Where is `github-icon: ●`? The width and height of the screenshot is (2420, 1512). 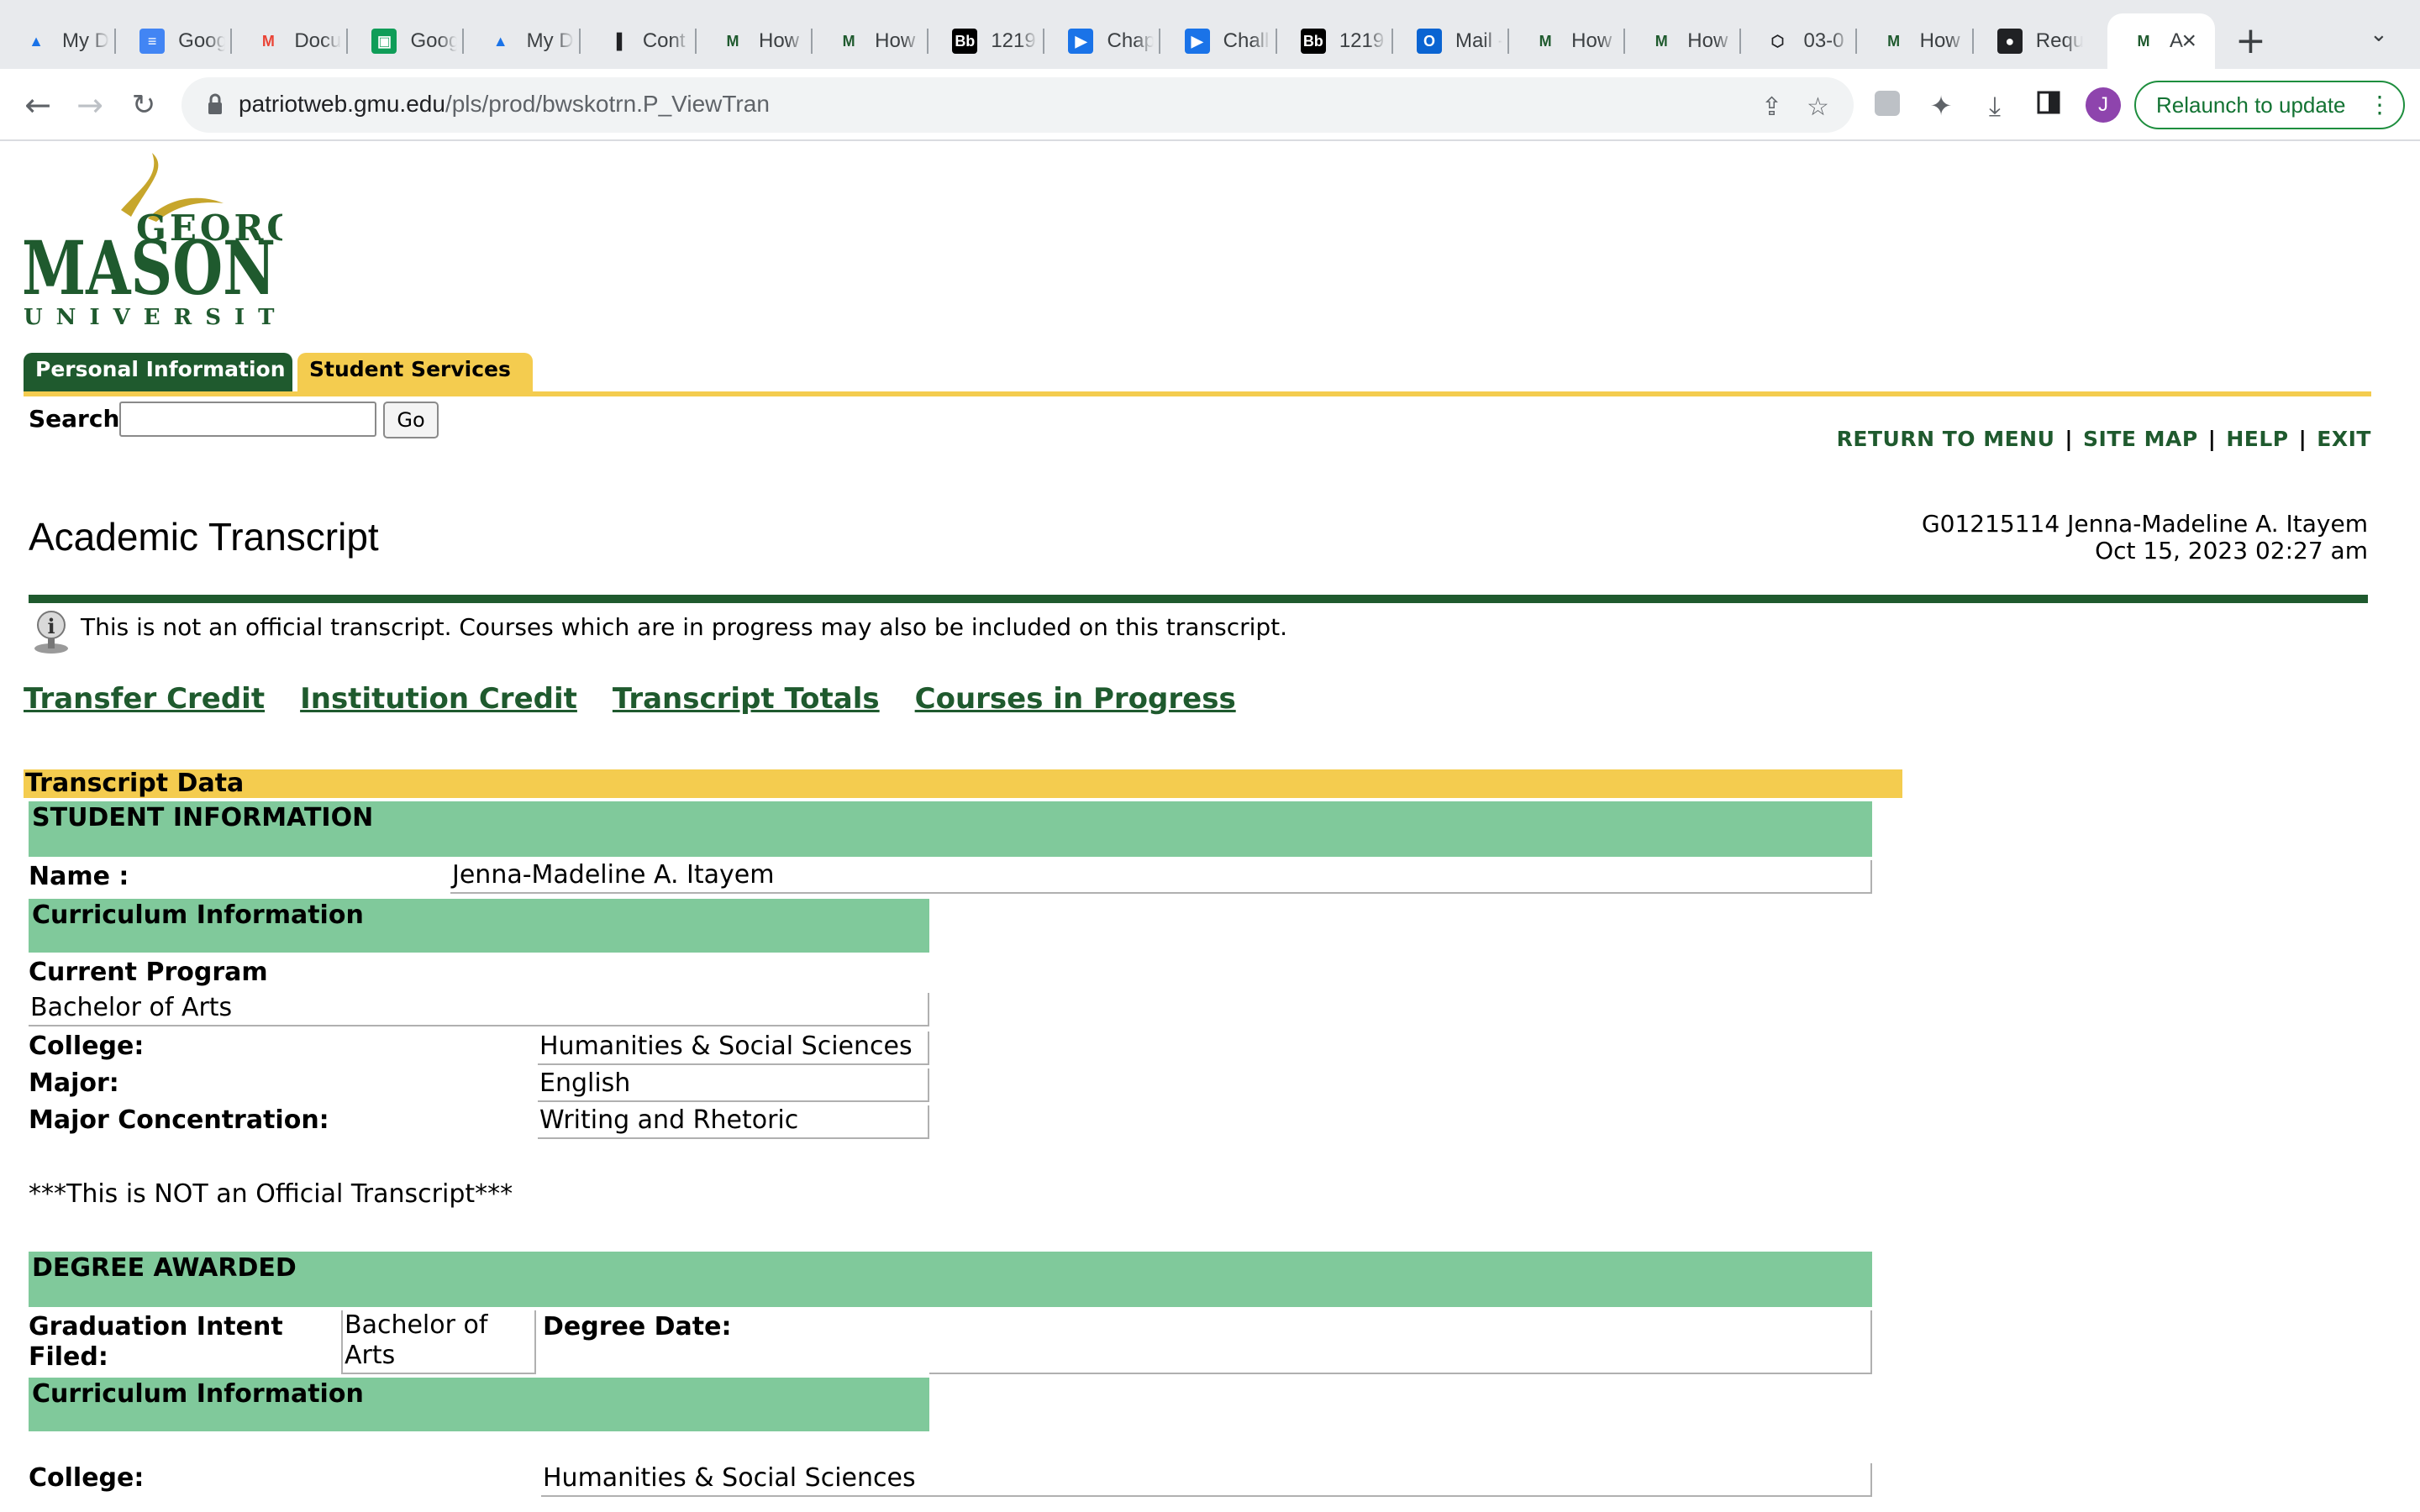
github-icon: ● is located at coordinates (2009, 41).